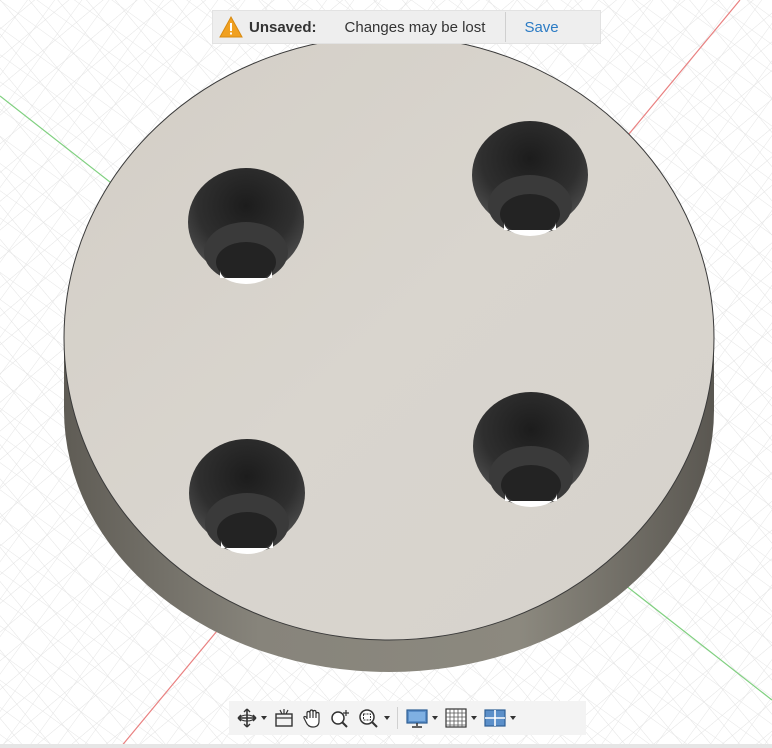 Image resolution: width=772 pixels, height=748 pixels. I want to click on viewports-button, so click(499, 718).